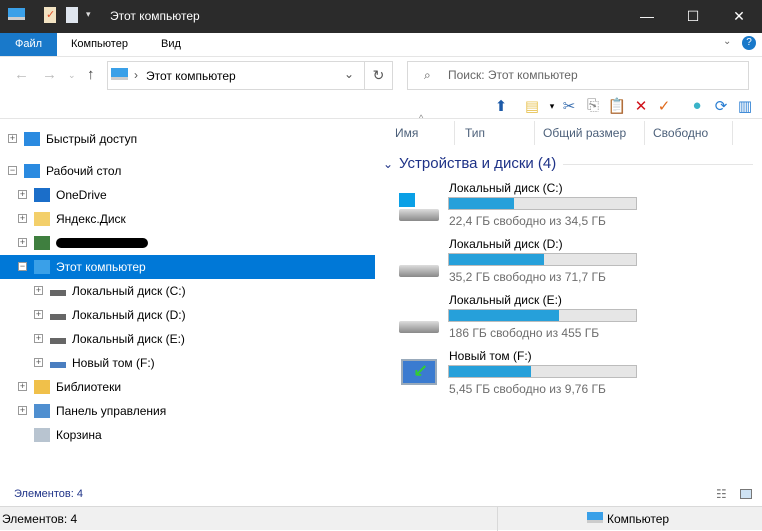 Image resolution: width=762 pixels, height=531 pixels. What do you see at coordinates (113, 363) in the screenshot?
I see `tree-item-label: Новый том (F:)` at bounding box center [113, 363].